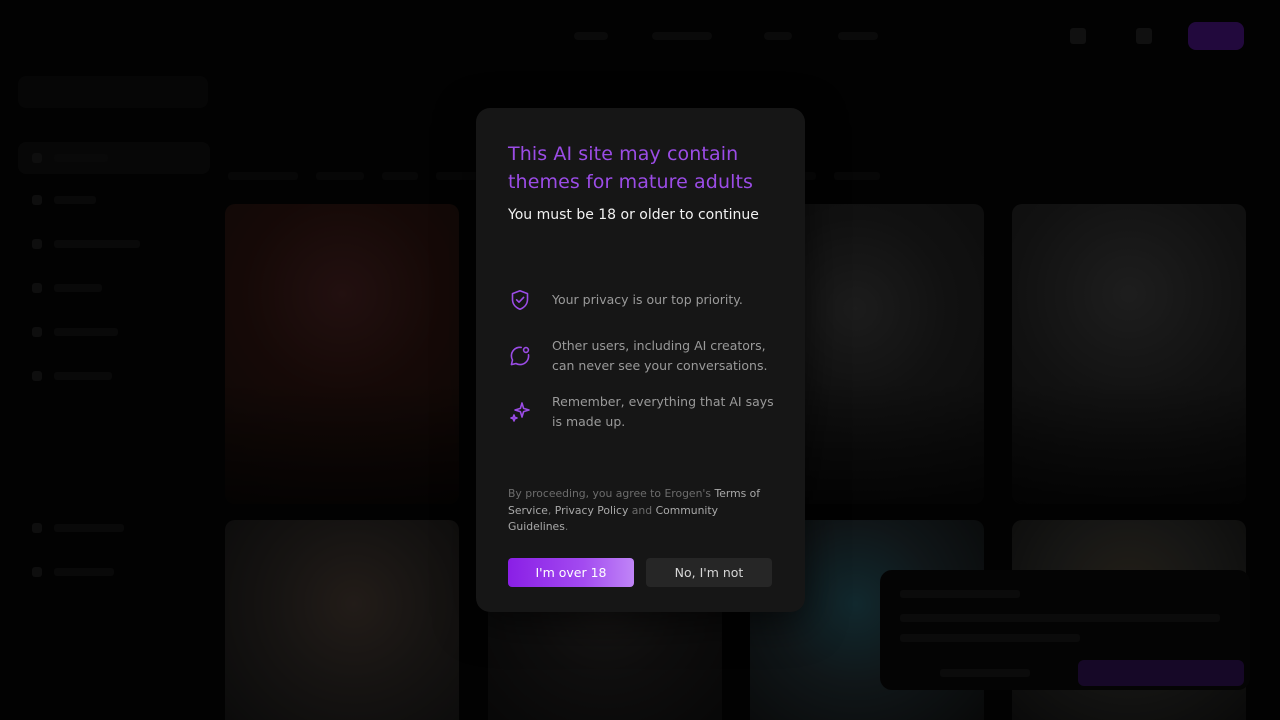 The image size is (1280, 720). Describe the element at coordinates (520, 412) in the screenshot. I see `sparkles-icon` at that location.